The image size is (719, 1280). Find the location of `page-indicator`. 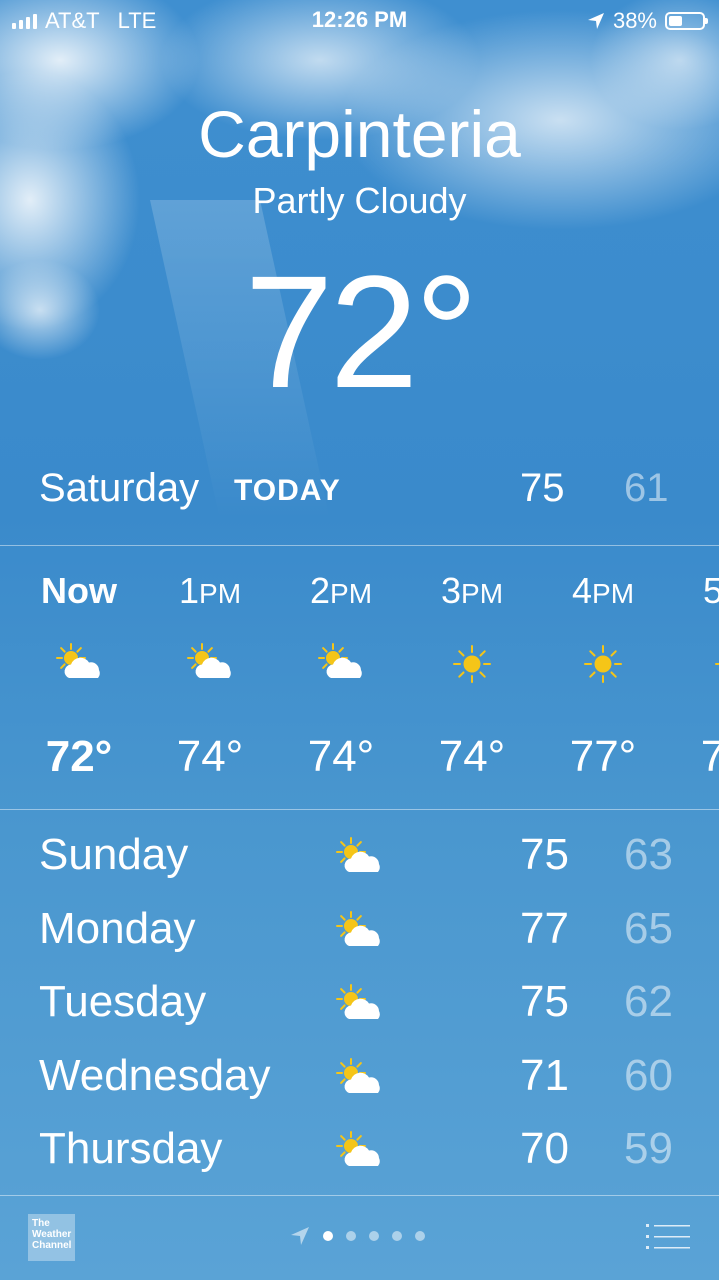

page-indicator is located at coordinates (357, 1236).